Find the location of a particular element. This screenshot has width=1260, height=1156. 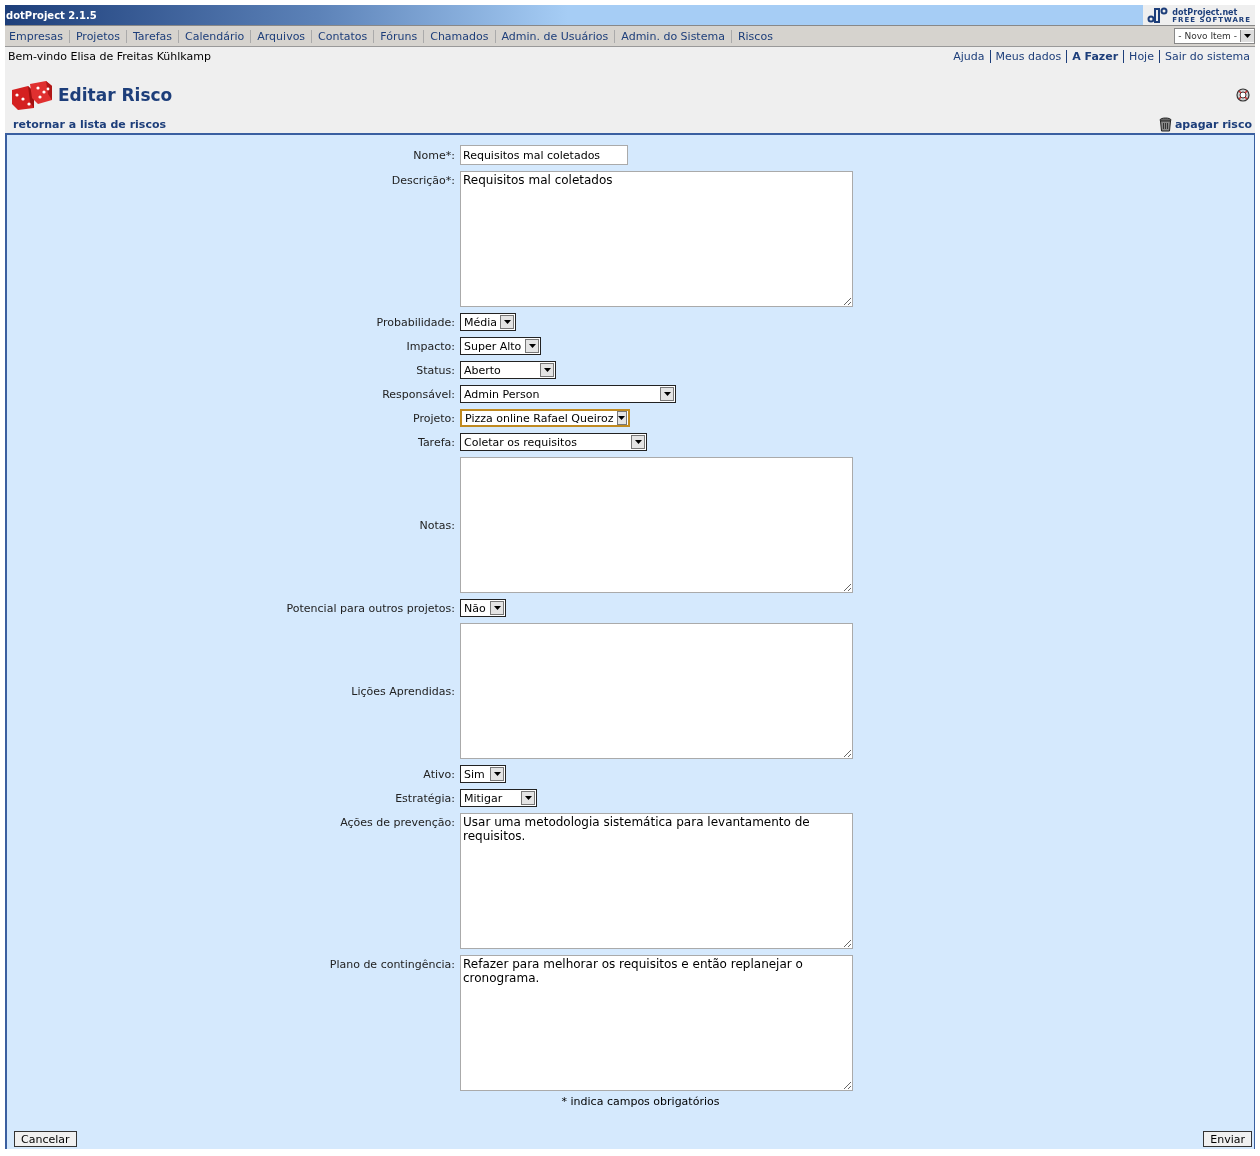

field-label: Lições Aprendidas: is located at coordinates (402, 691).